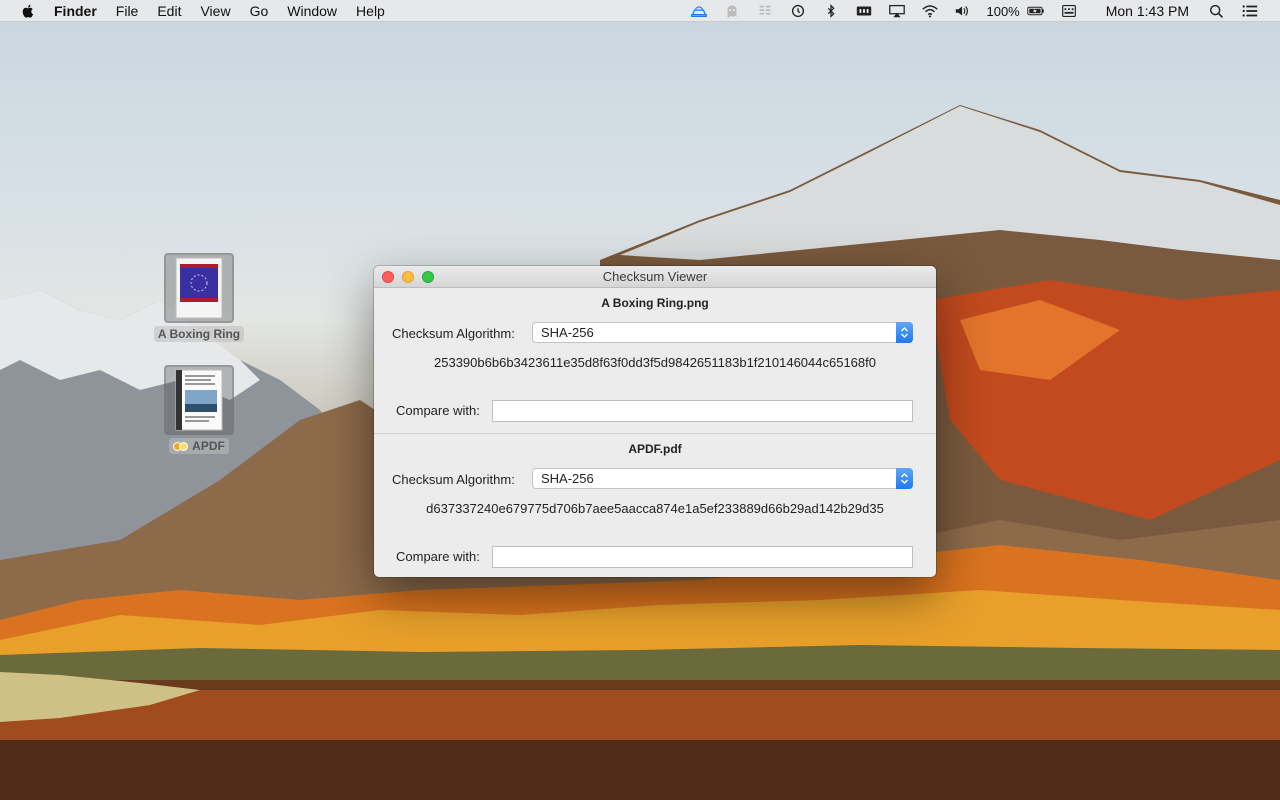  I want to click on battery-charging-icon, so click(1036, 11).